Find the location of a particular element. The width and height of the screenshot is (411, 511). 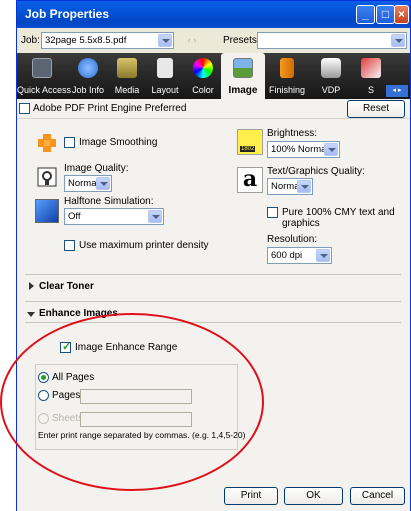

resolution-value: 600 dpi is located at coordinates (287, 255).